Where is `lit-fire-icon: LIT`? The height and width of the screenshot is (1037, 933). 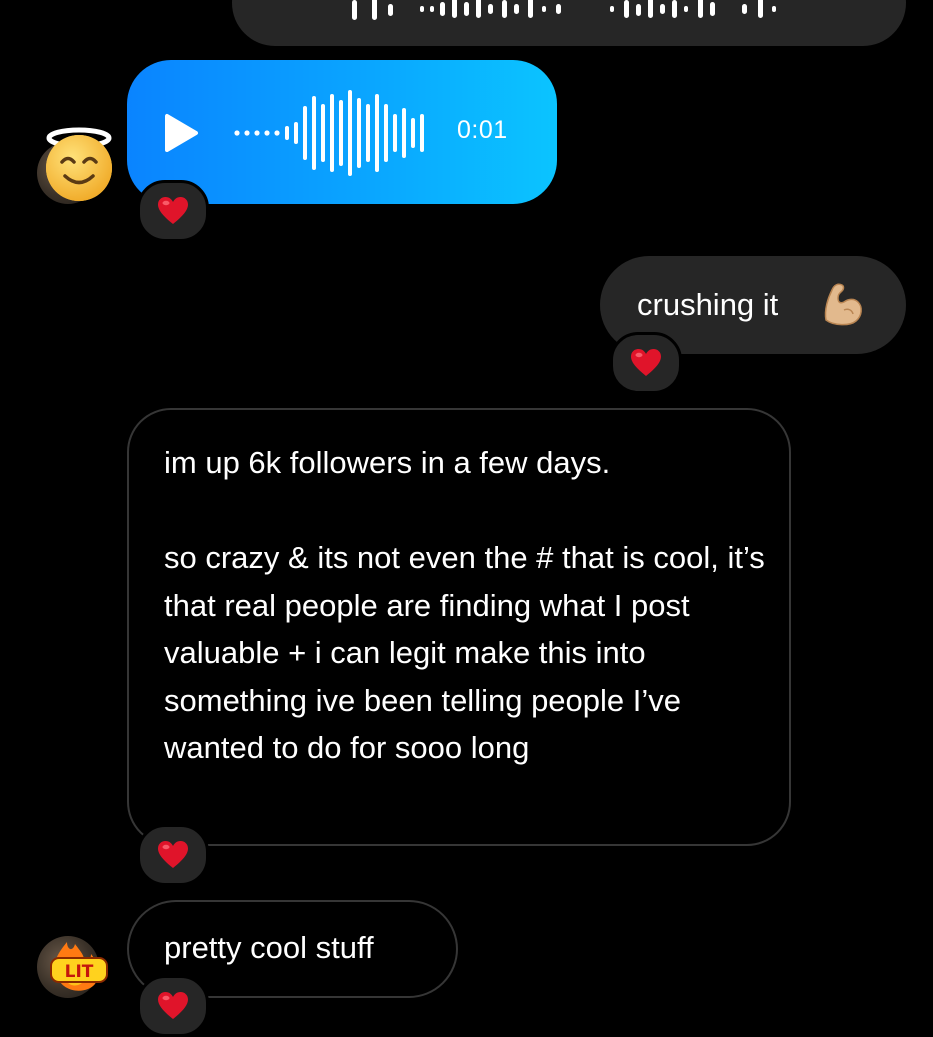
lit-fire-icon: LIT is located at coordinates (79, 966).